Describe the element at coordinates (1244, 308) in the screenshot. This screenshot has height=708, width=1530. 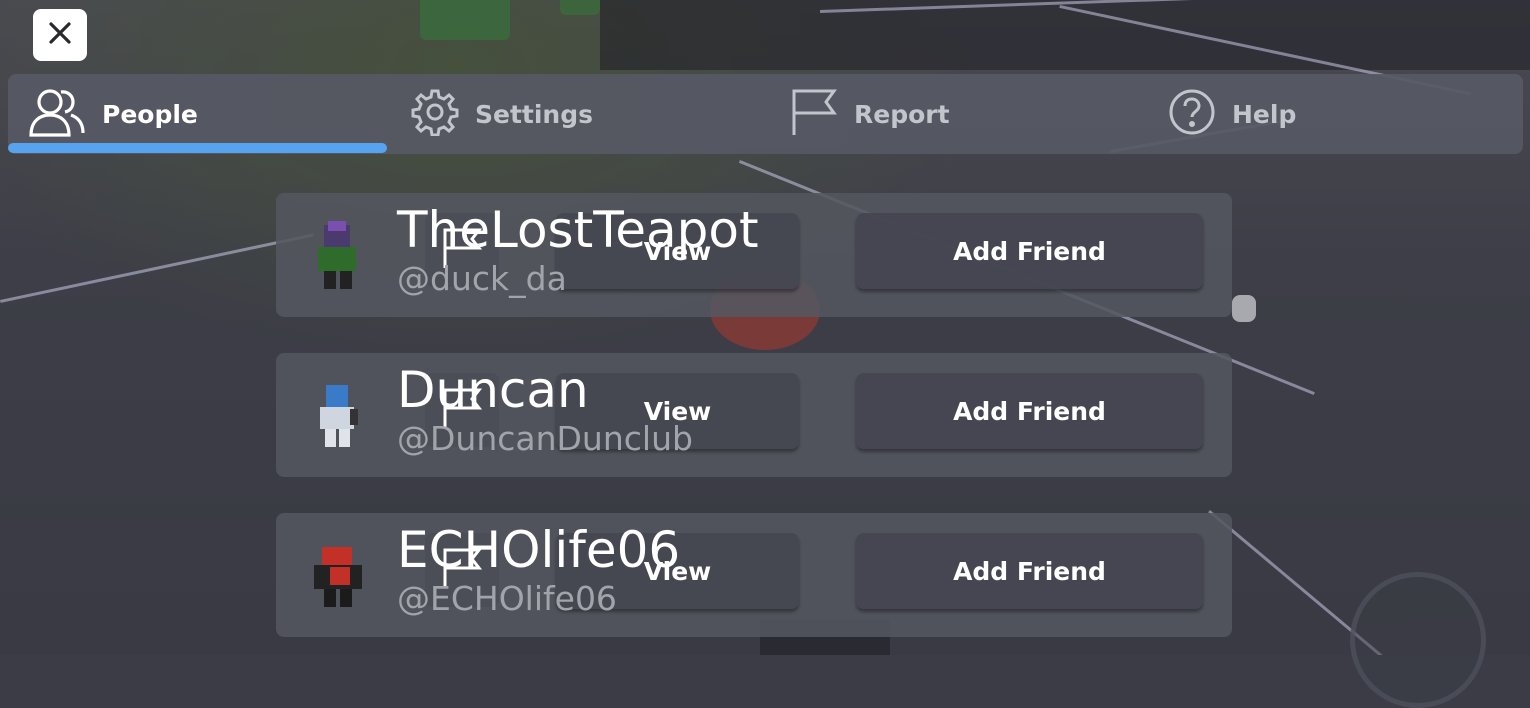
I see `player-list-scrollbar` at that location.